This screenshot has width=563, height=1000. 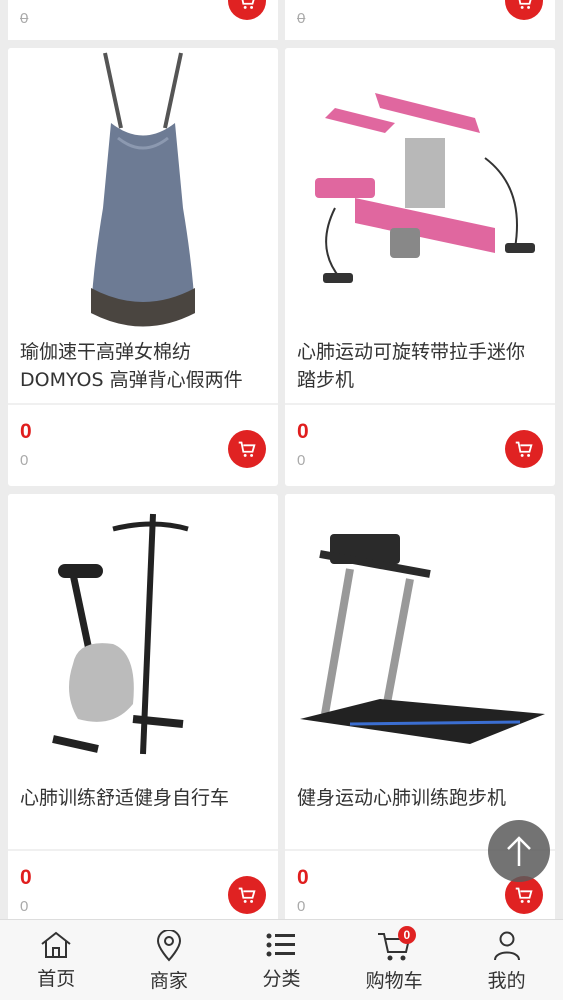 What do you see at coordinates (420, 798) in the screenshot?
I see `product-title: 健身运动心肺训练跑步机` at bounding box center [420, 798].